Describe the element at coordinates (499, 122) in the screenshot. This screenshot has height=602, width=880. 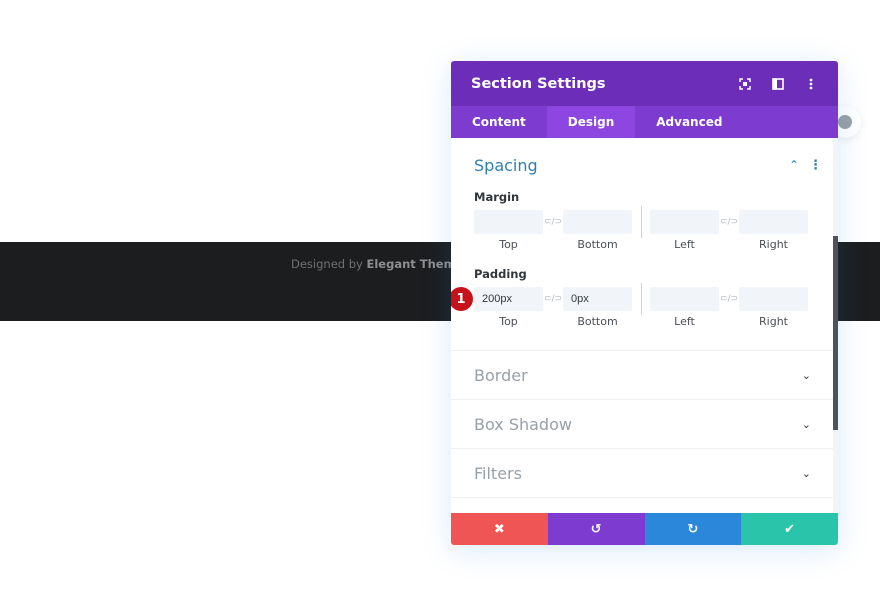
I see `tab-content: Content` at that location.